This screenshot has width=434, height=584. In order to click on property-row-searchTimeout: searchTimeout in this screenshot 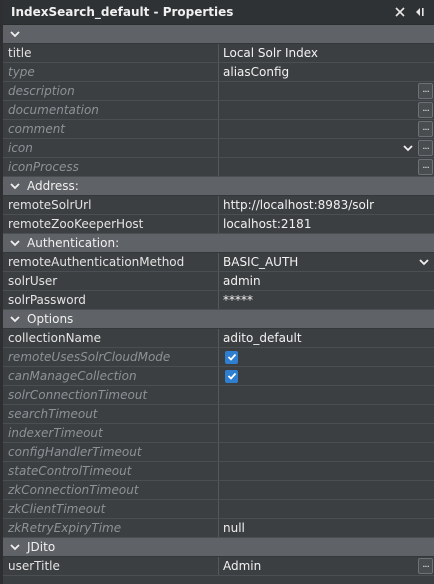, I will do `click(218, 414)`.